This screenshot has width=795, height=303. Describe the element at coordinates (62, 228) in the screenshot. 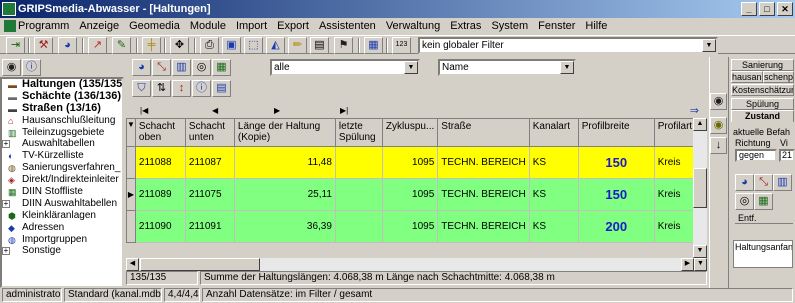

I see `tree-item: ◆ Adressen` at that location.